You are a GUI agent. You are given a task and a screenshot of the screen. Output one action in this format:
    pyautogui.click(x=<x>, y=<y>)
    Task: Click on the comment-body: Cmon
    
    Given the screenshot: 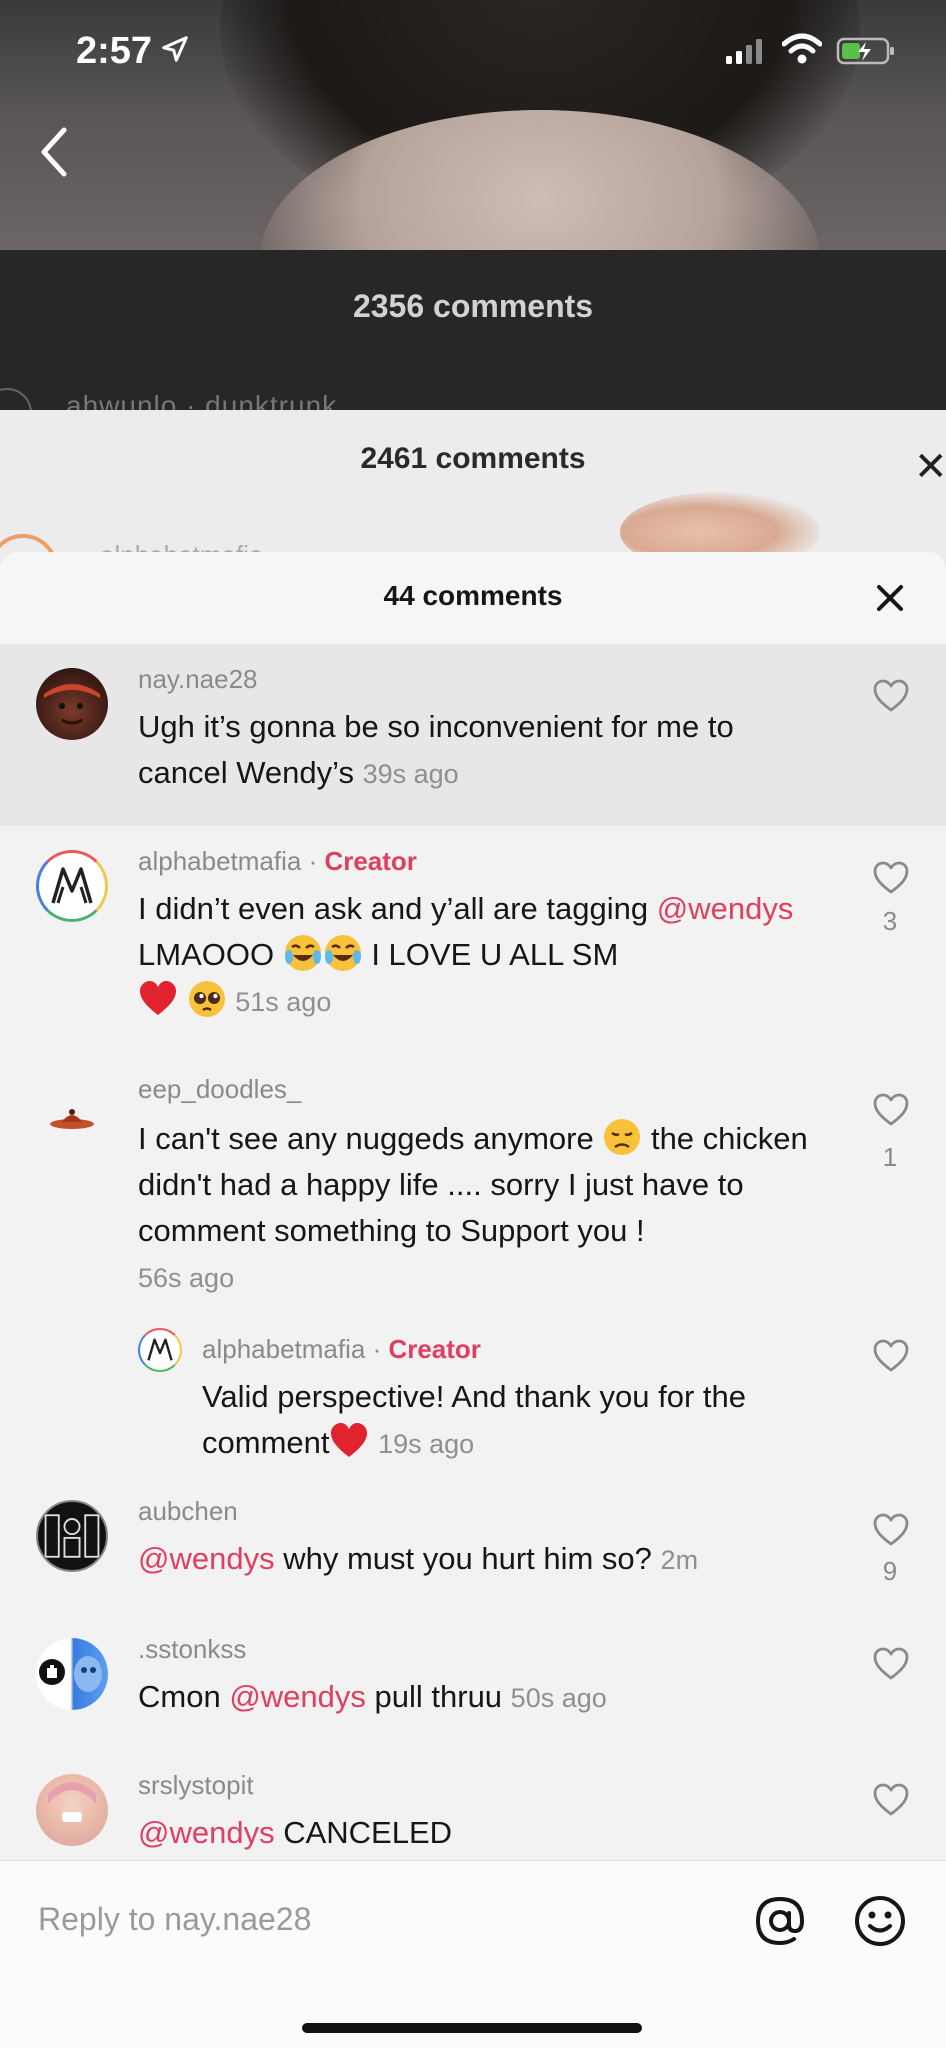 What is the action you would take?
    pyautogui.click(x=184, y=1696)
    